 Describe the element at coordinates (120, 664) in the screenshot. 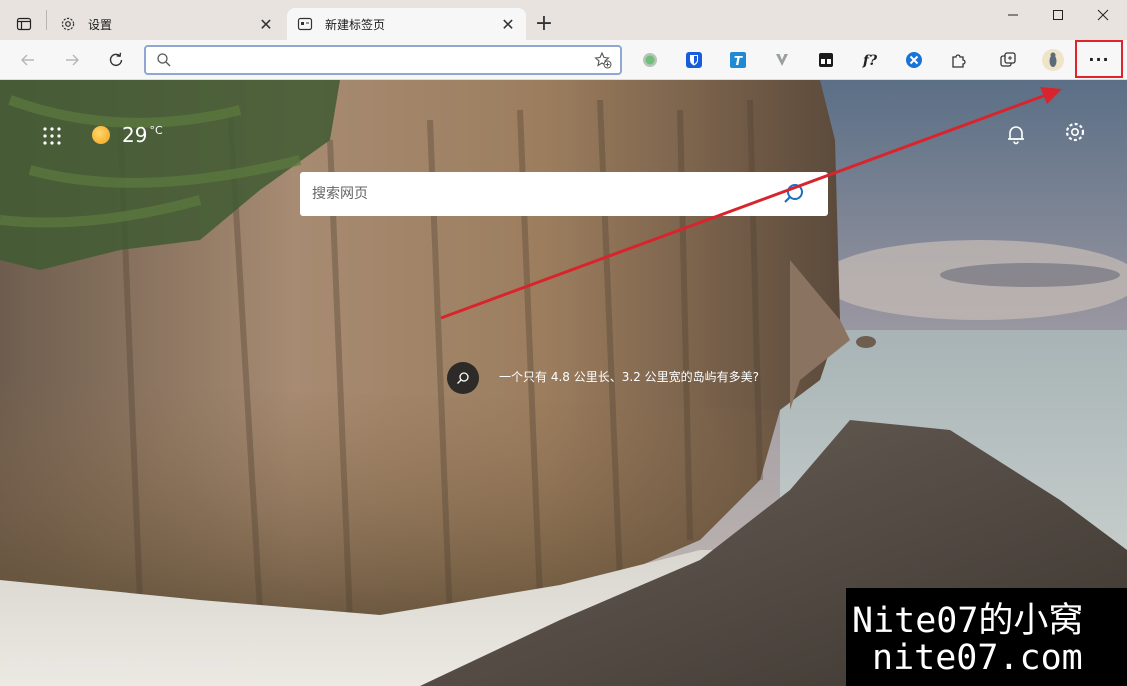

I see `license-text: 增值电信业务经营许可证: 合字B2-20090007` at that location.